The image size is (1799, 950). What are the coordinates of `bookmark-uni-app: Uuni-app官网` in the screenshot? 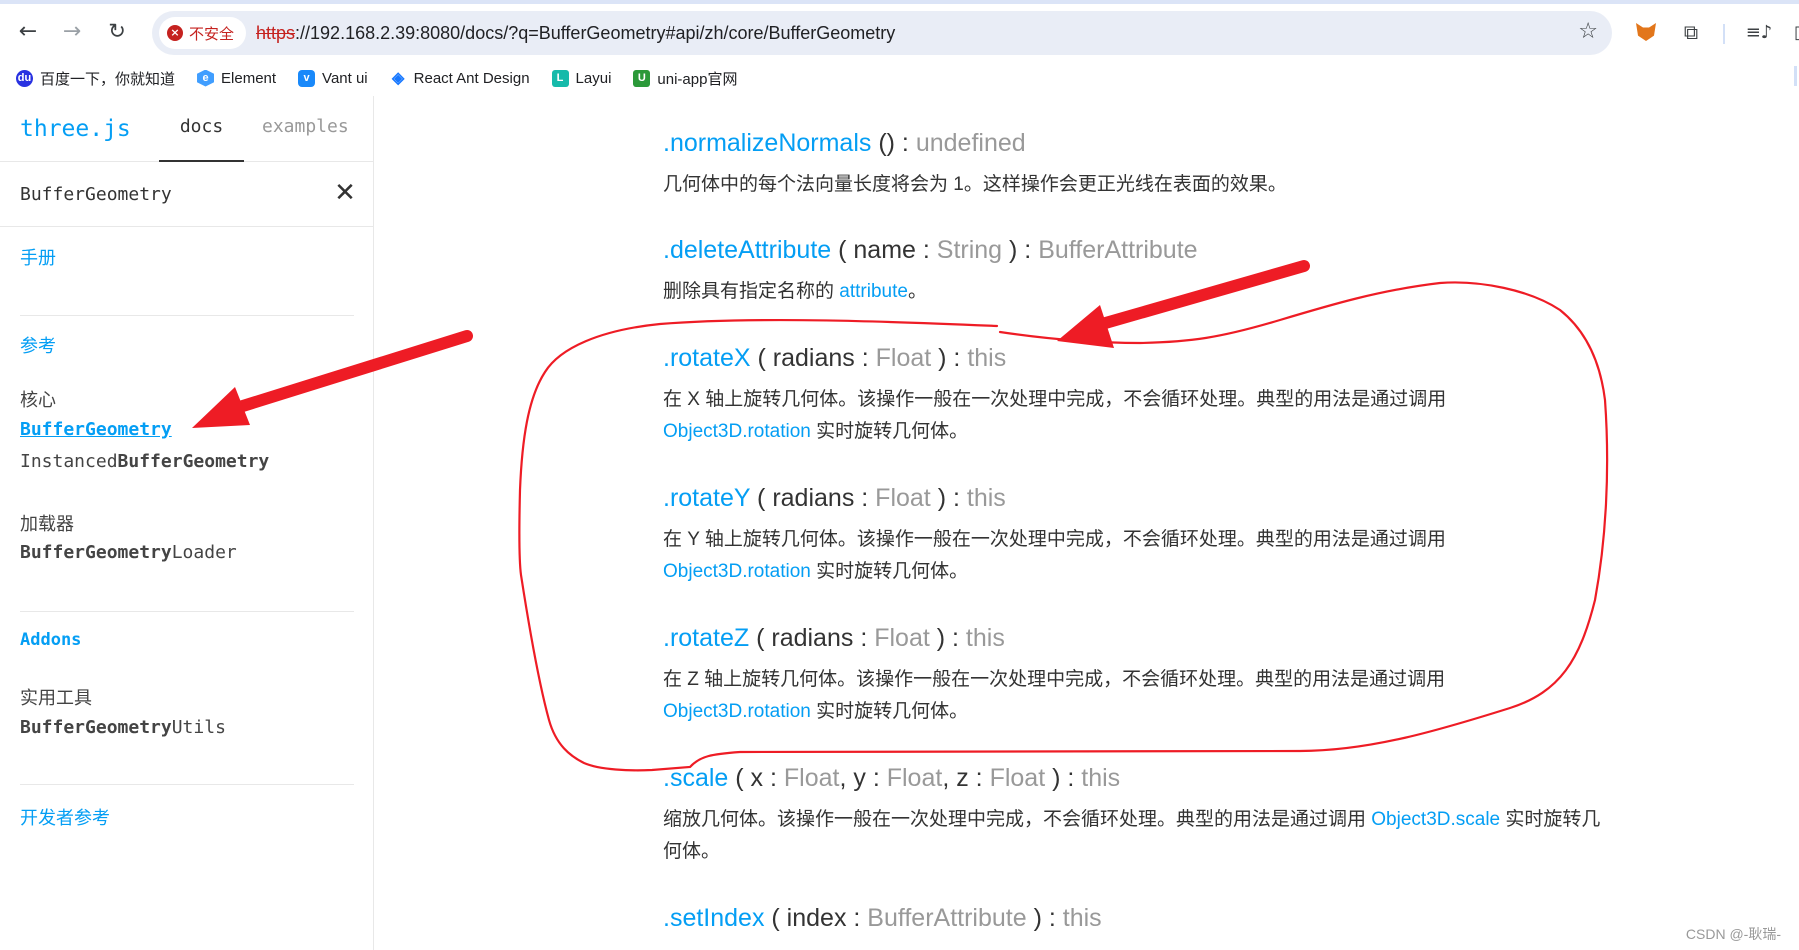 It's located at (685, 78).